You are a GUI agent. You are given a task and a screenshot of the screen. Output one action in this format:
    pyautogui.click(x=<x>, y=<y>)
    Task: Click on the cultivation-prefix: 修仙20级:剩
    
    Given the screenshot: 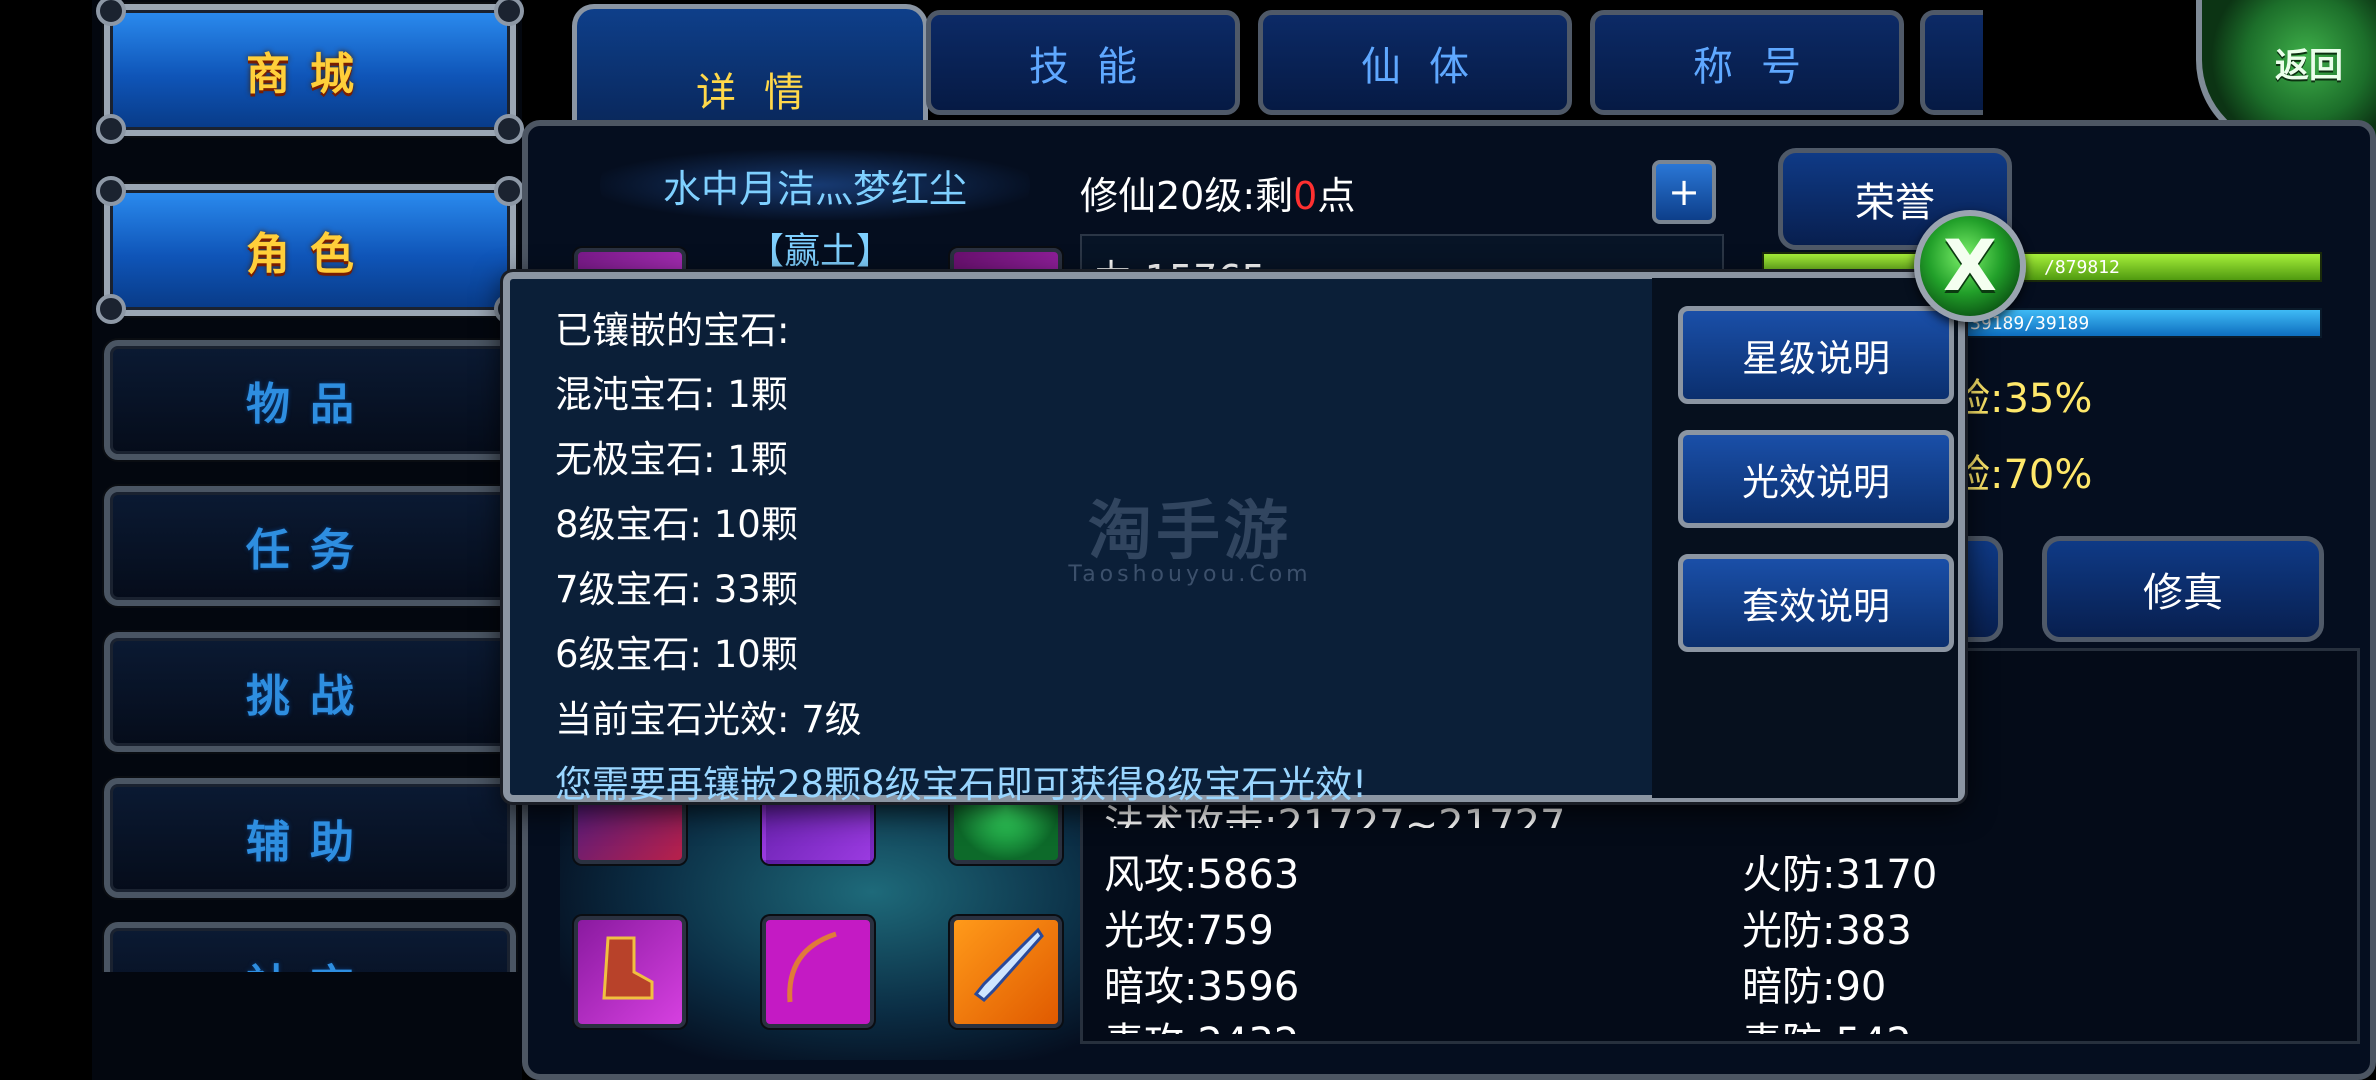 What is the action you would take?
    pyautogui.click(x=1187, y=196)
    